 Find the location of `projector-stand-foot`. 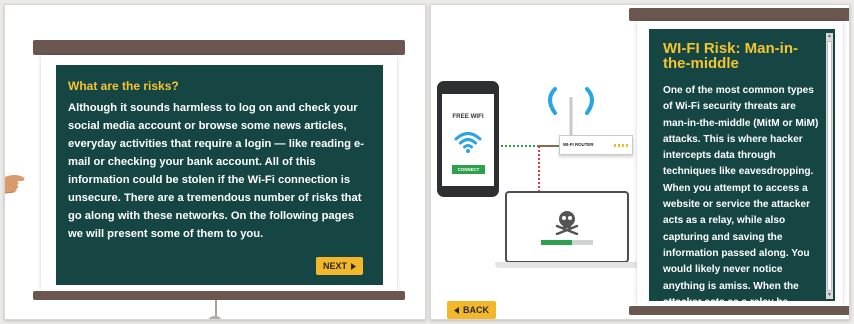

projector-stand-foot is located at coordinates (215, 317).